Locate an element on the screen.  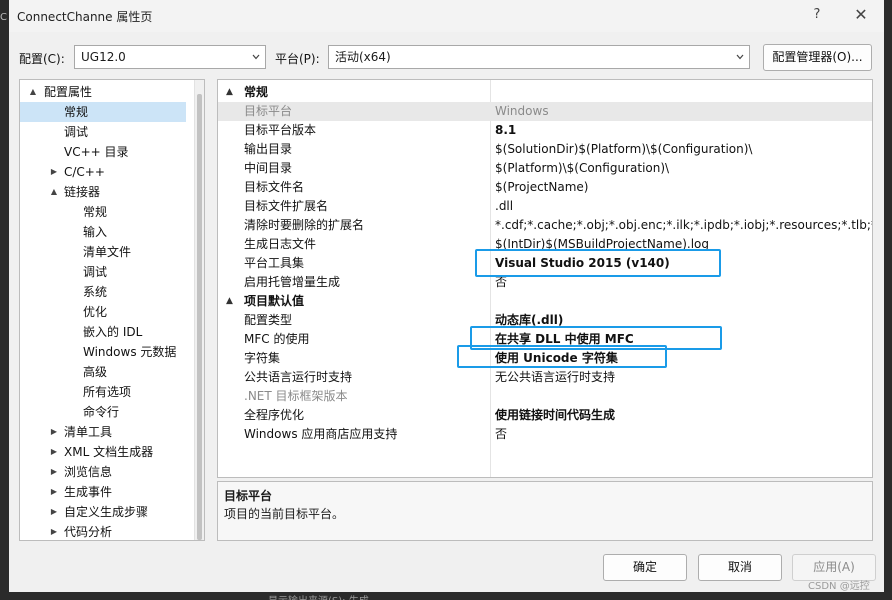
property-value: $(IntDir)$(MSBuildProjectName).log is located at coordinates (683, 244).